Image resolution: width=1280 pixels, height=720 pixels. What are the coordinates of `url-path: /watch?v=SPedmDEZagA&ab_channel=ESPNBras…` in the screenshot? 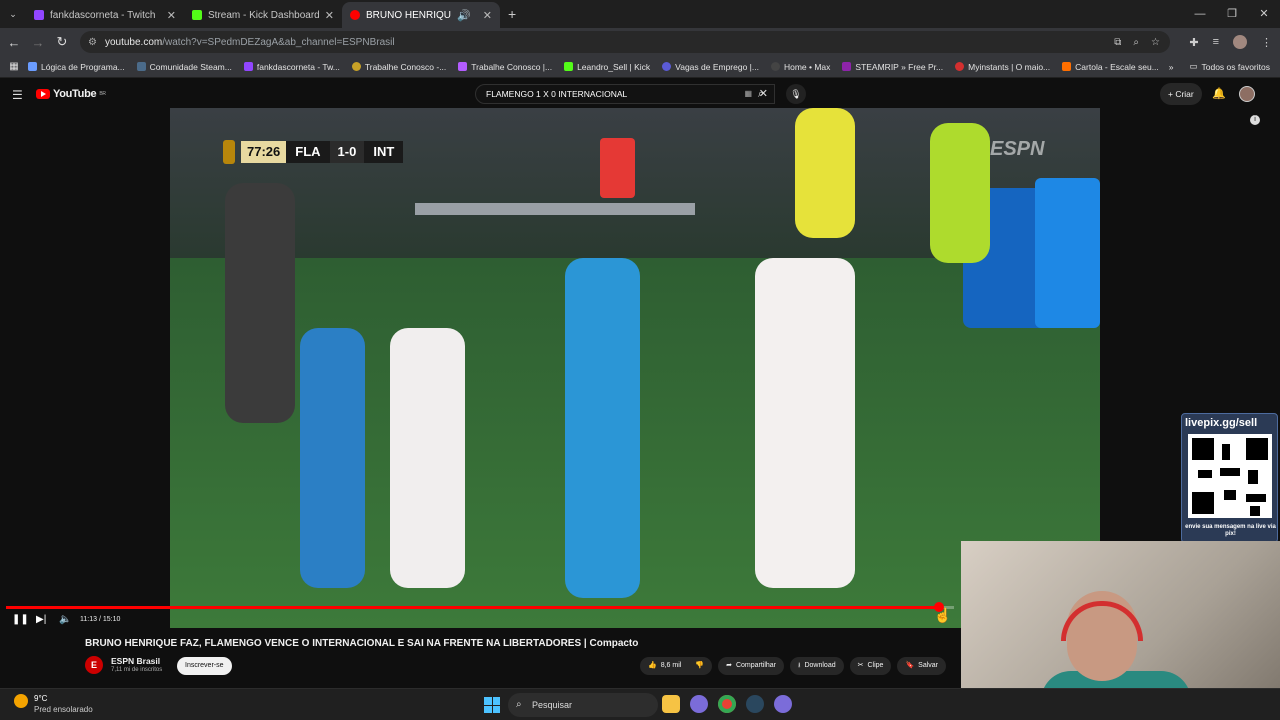 It's located at (278, 42).